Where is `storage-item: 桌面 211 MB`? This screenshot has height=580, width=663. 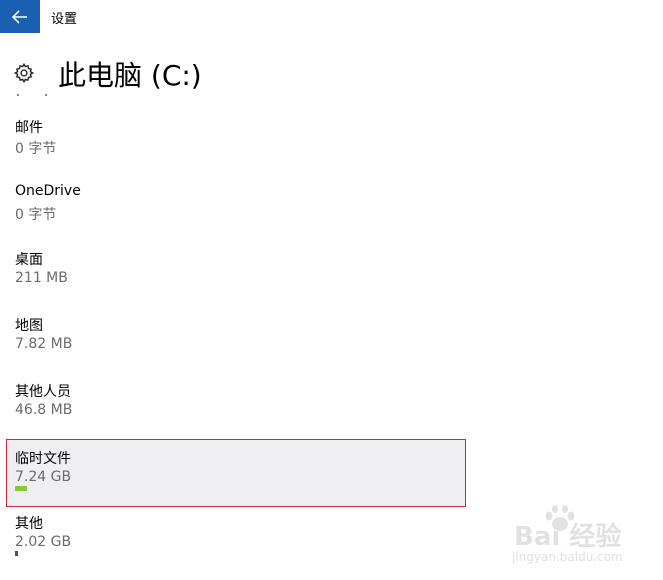
storage-item: 桌面 211 MB is located at coordinates (236, 274).